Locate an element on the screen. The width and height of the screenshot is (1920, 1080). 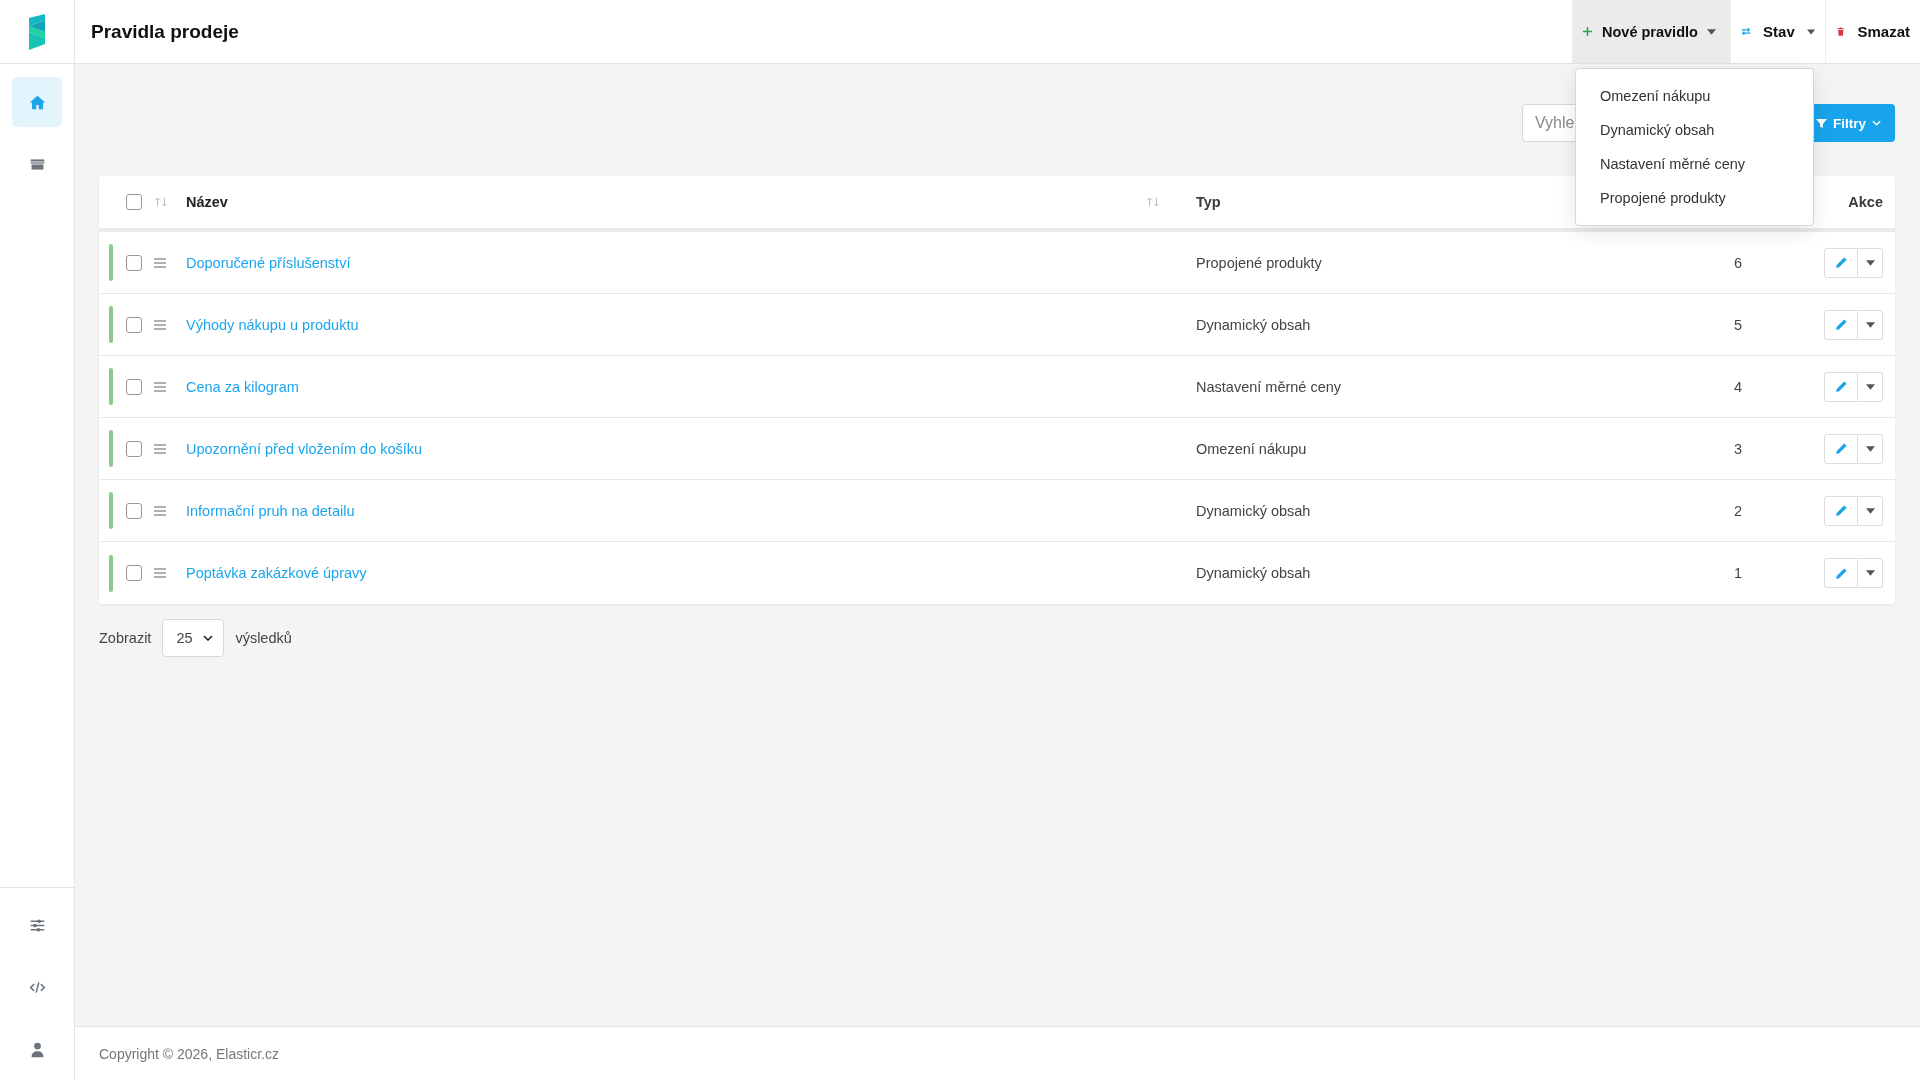
page-size-select: 25 is located at coordinates (193, 638).